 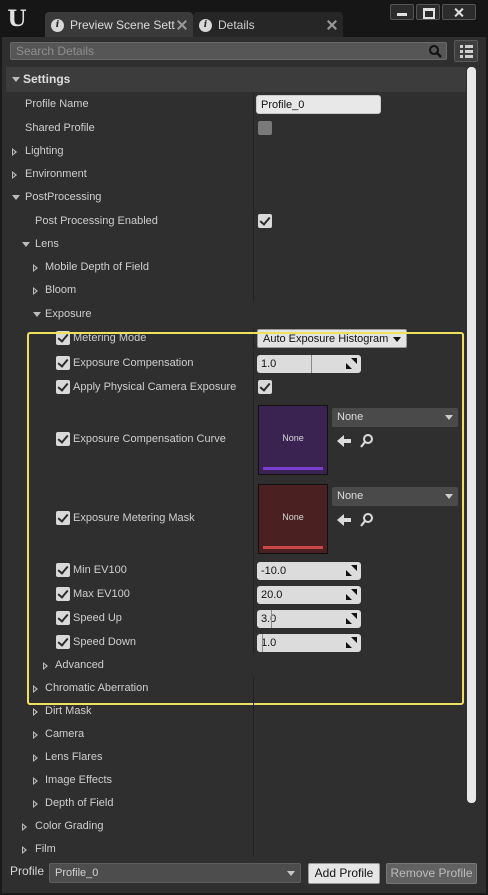 I want to click on row-speed-down: Speed Down 1.0, so click(x=236, y=642).